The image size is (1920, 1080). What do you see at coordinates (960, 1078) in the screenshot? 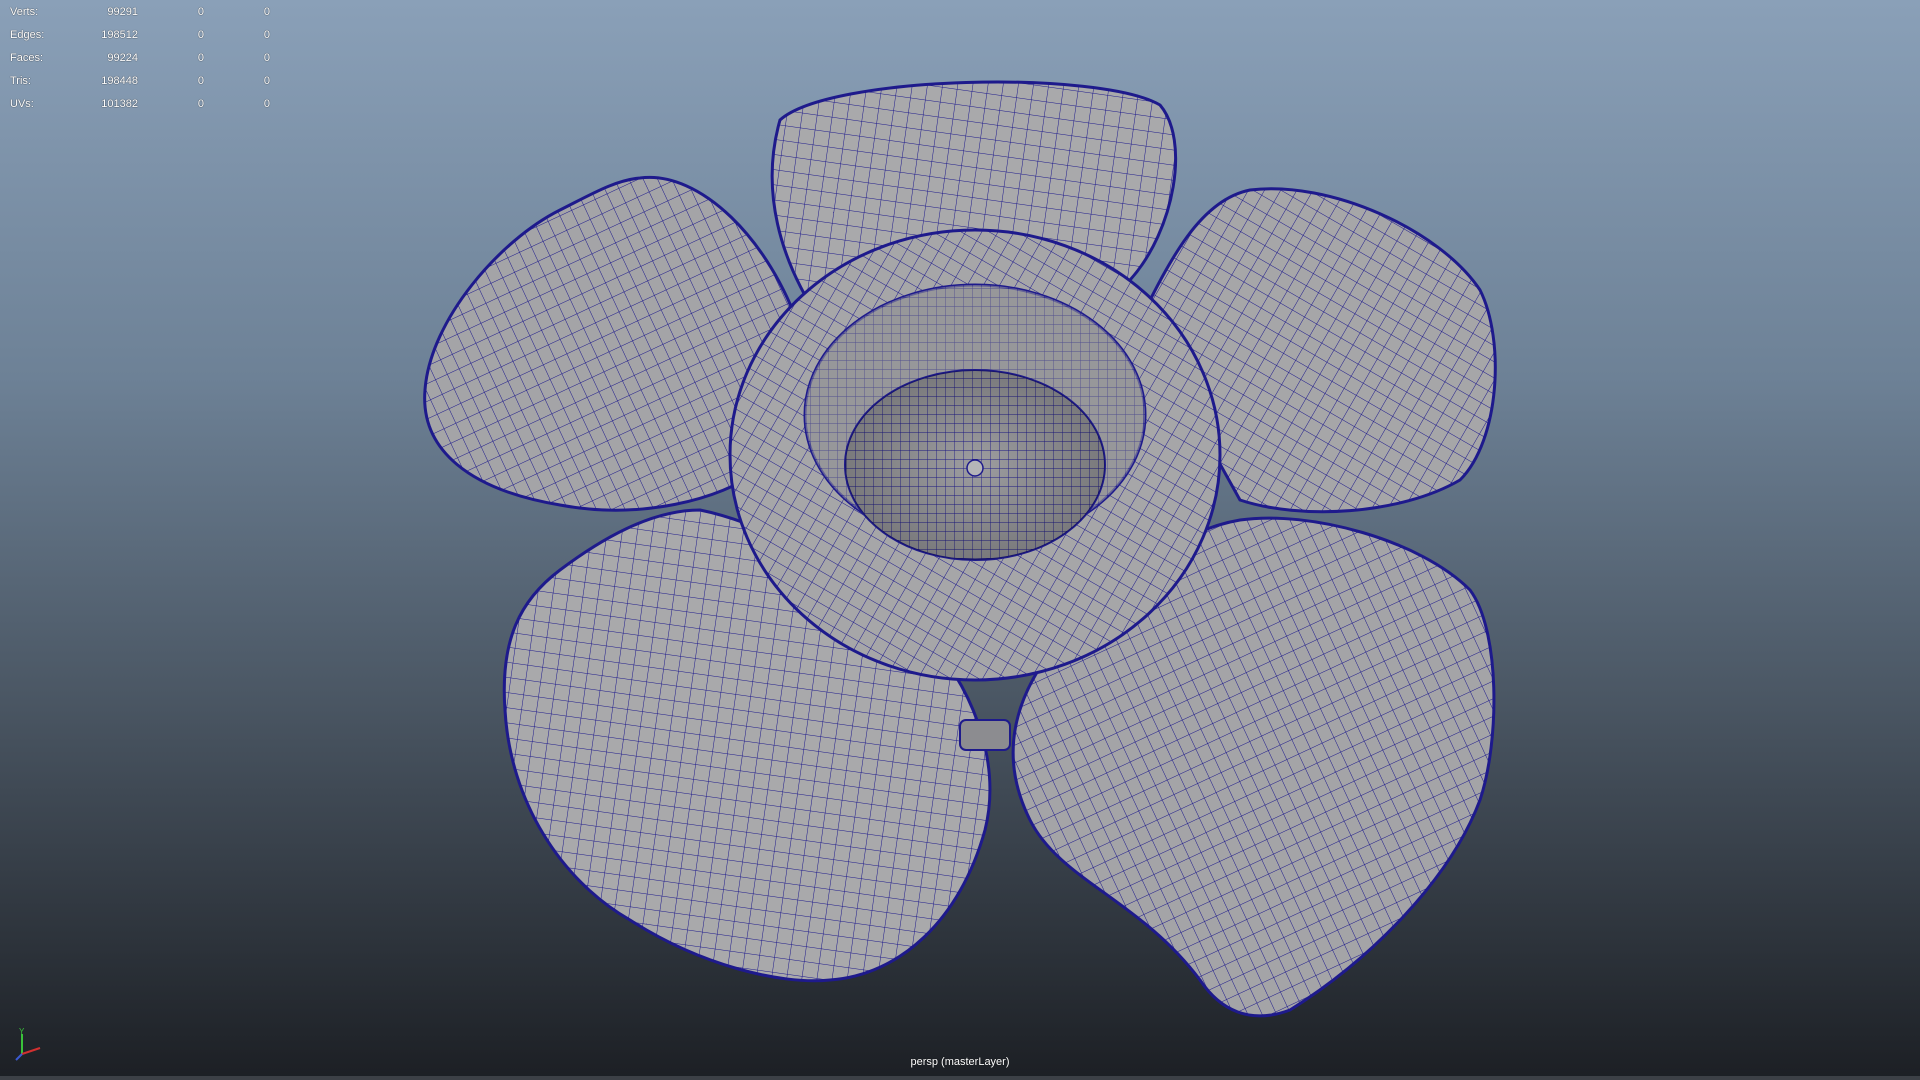
I see `viewport-bottom-border` at bounding box center [960, 1078].